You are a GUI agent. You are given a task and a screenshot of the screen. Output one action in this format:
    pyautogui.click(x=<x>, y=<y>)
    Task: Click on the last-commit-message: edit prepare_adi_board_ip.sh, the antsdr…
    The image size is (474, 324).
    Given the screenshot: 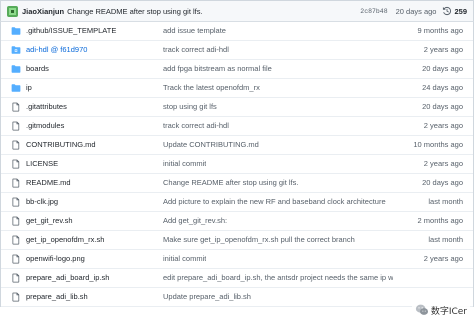 What is the action you would take?
    pyautogui.click(x=278, y=278)
    